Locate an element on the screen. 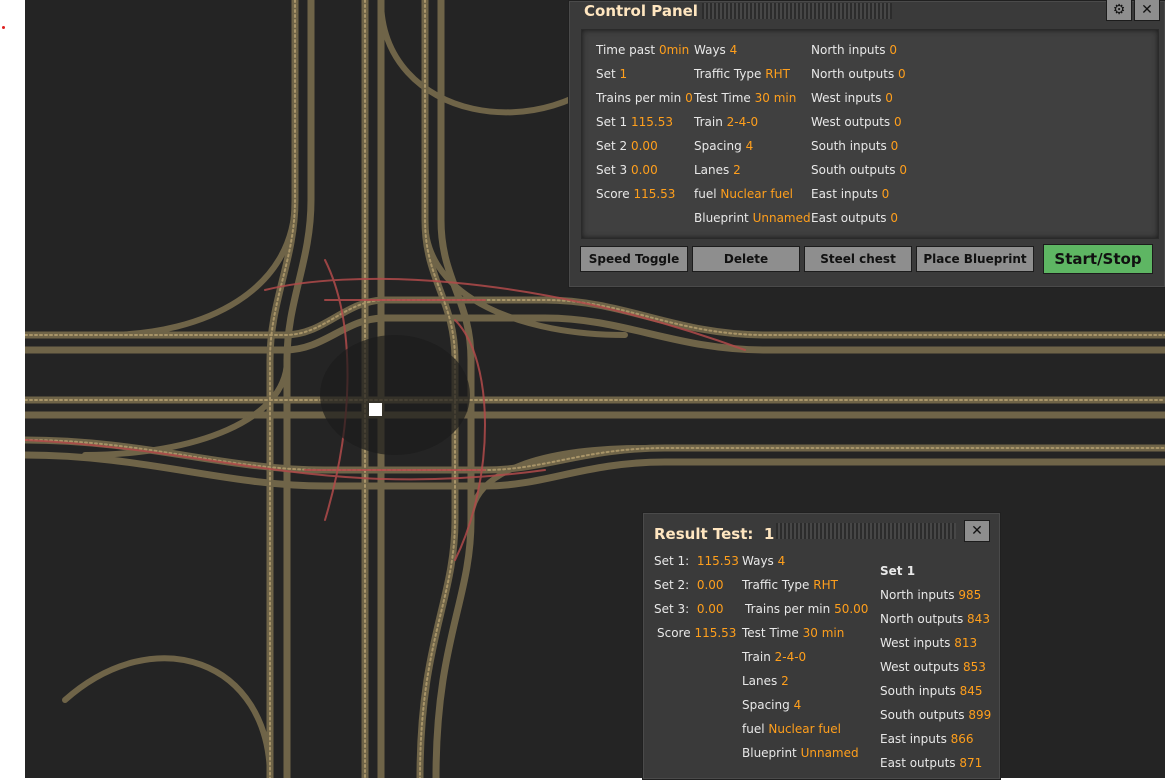  cursor-marker is located at coordinates (375, 409).